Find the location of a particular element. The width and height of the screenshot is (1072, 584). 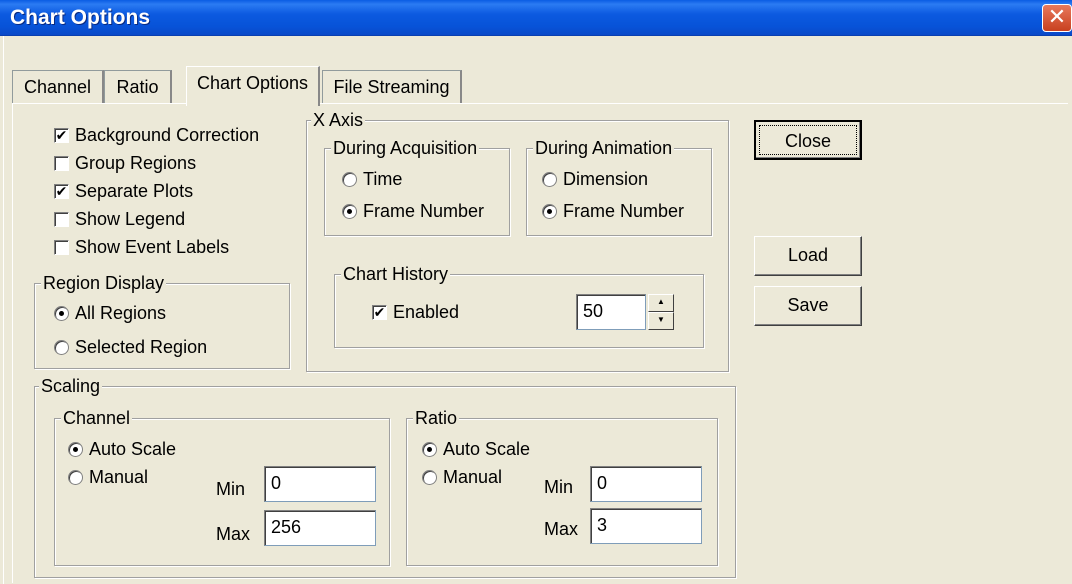

x-axis-title: X Axis is located at coordinates (338, 120).